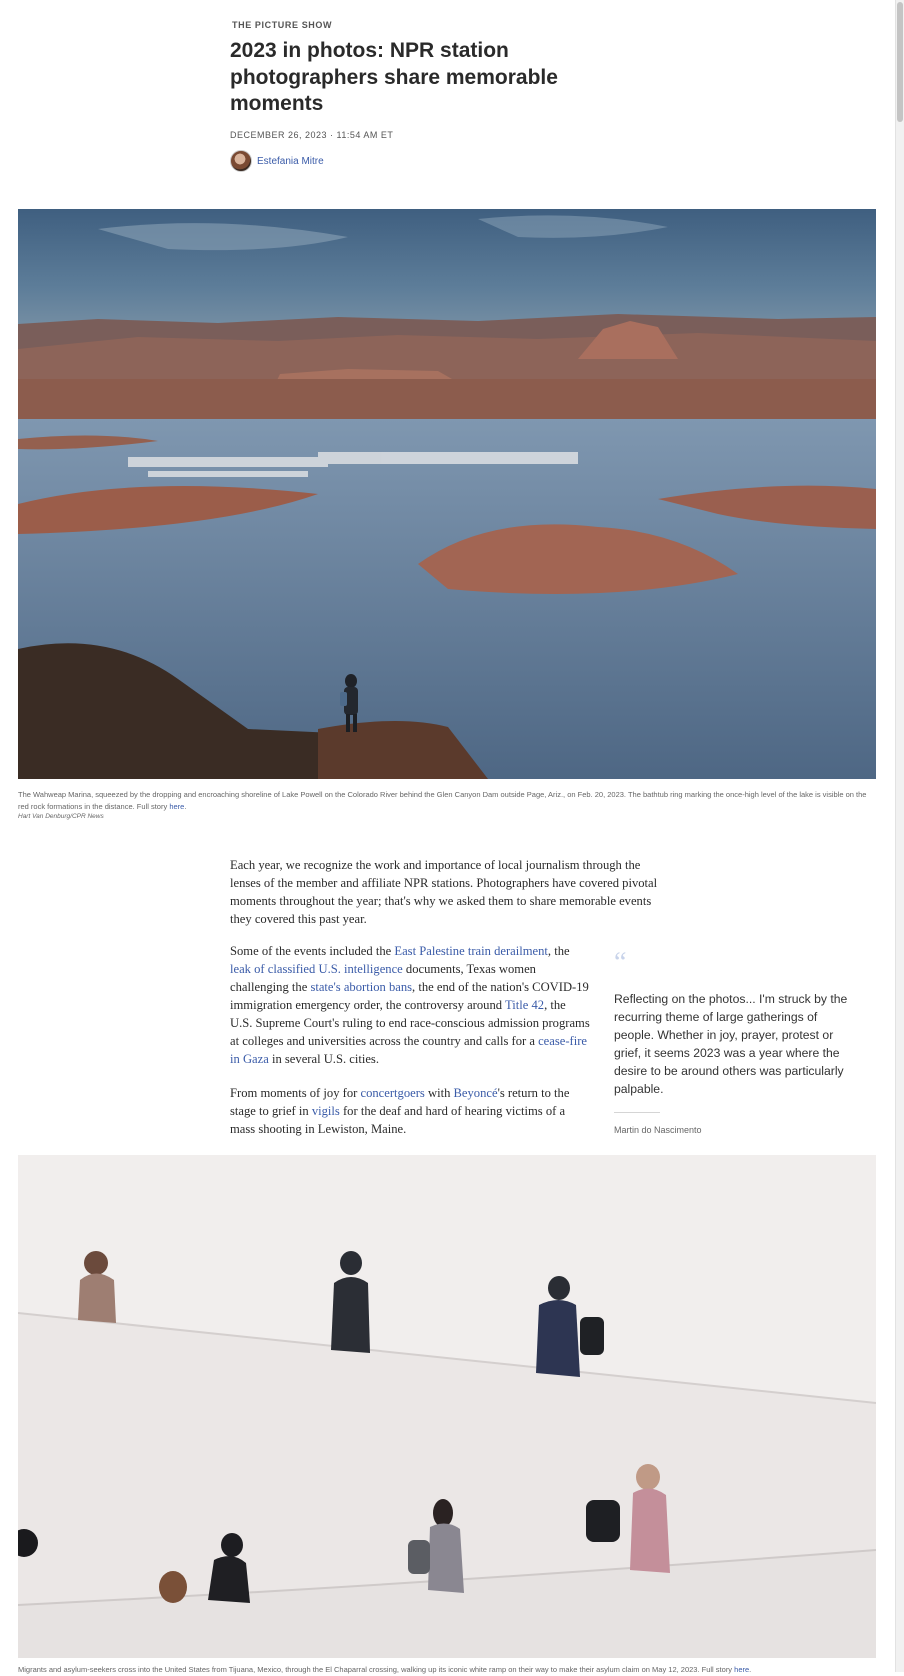  Describe the element at coordinates (312, 135) in the screenshot. I see `article-dateline: DECEMBER 26, 2023 · 11:54 AM ET` at that location.